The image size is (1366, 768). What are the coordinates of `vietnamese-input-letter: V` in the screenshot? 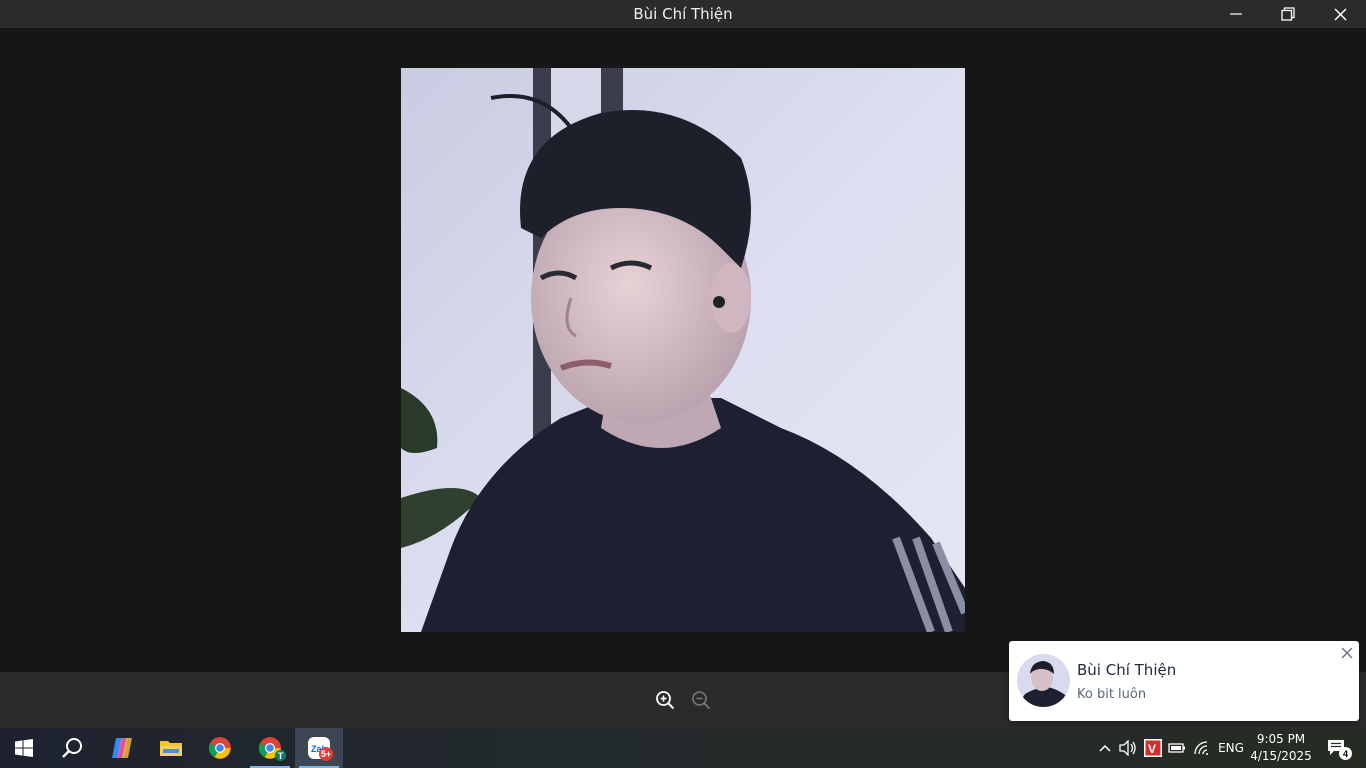 It's located at (1152, 749).